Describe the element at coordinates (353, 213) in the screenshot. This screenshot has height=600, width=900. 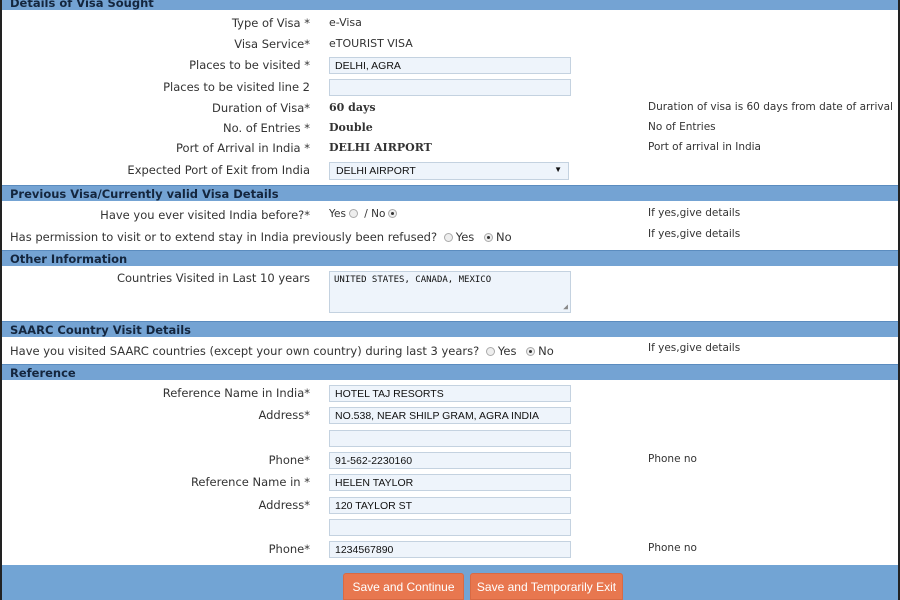
I see `visited-yes-radio` at that location.